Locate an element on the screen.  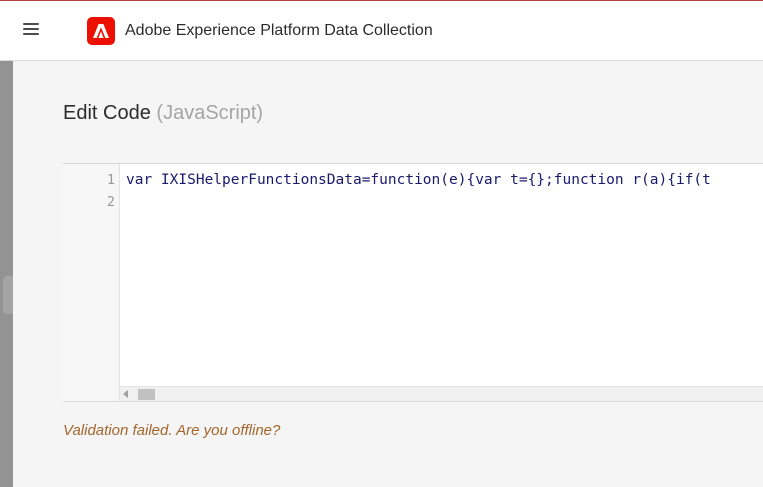
horizontal-scrollbar is located at coordinates (441, 393).